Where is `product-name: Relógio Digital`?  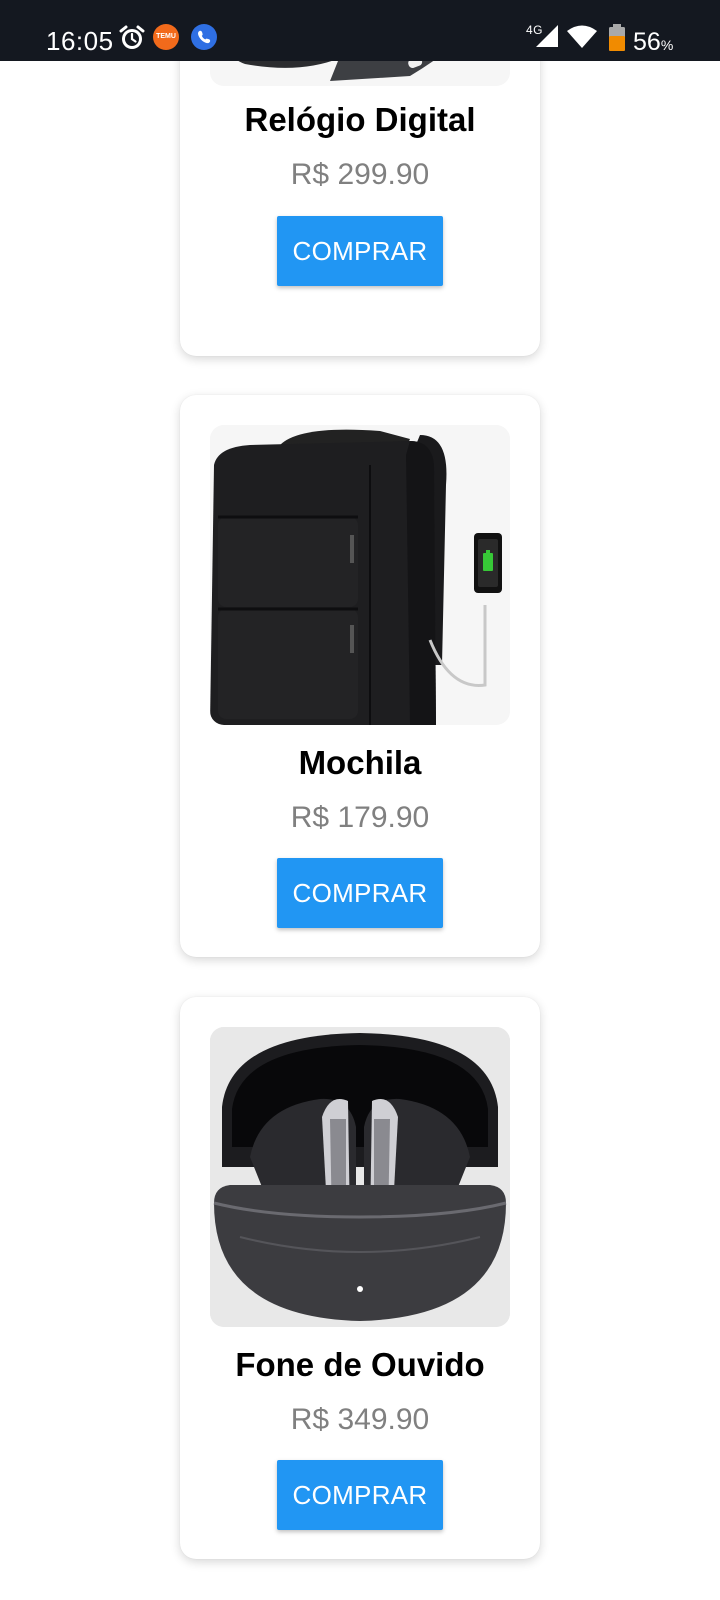
product-name: Relógio Digital is located at coordinates (360, 119).